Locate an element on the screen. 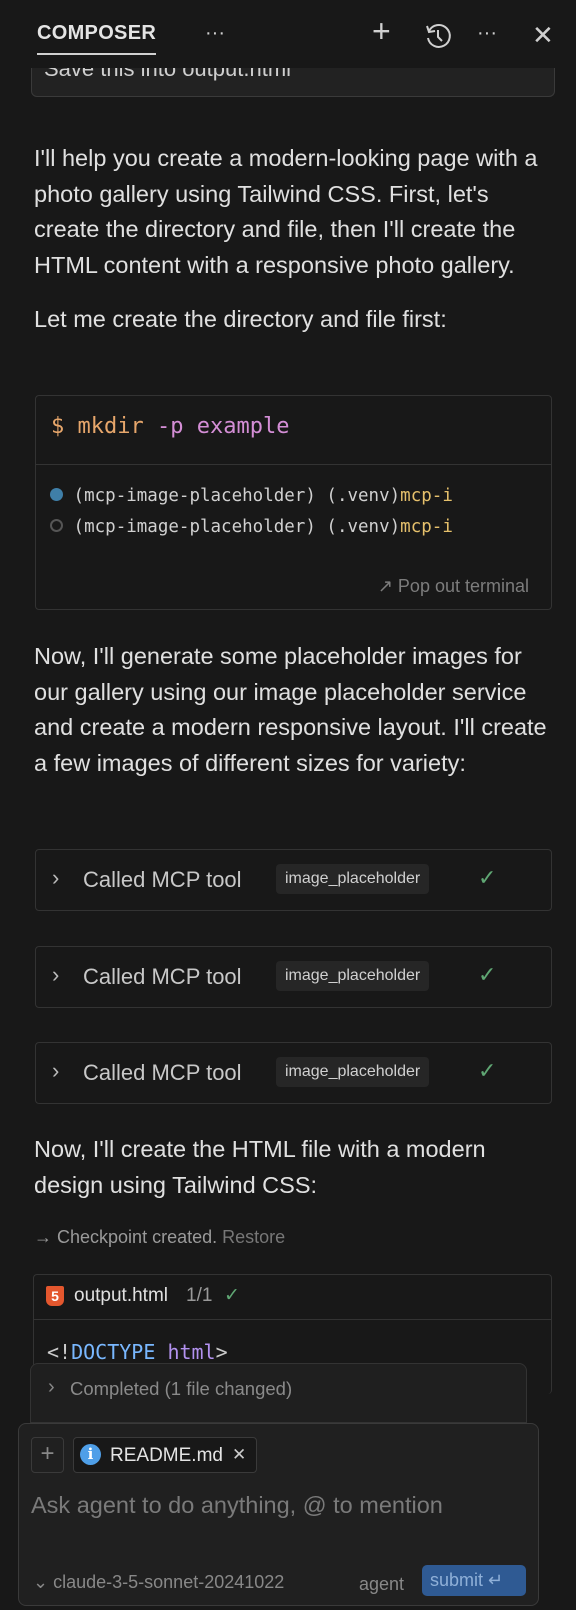 The height and width of the screenshot is (1610, 576). completed-bar: › Completed (1 file changed) is located at coordinates (278, 1393).